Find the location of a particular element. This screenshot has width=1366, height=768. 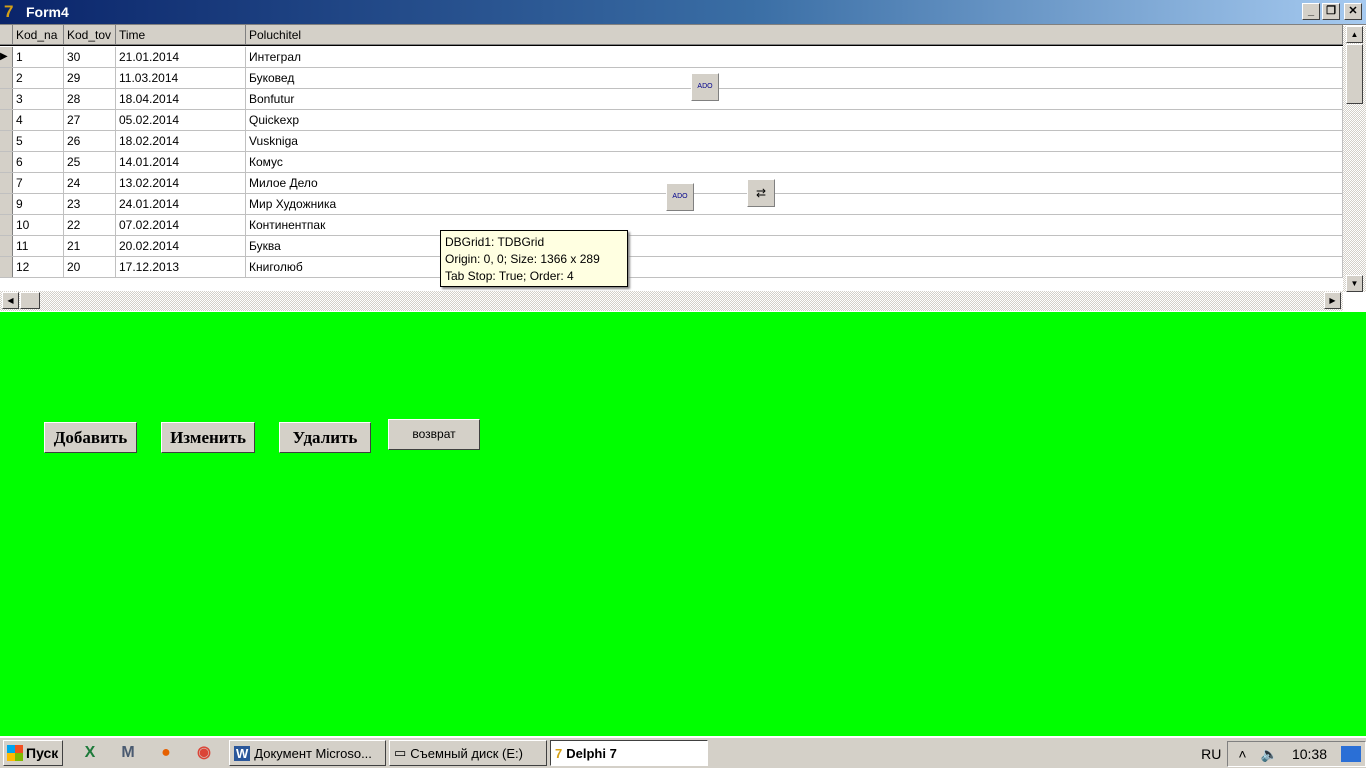

table-cell: 9 is located at coordinates (38, 204).